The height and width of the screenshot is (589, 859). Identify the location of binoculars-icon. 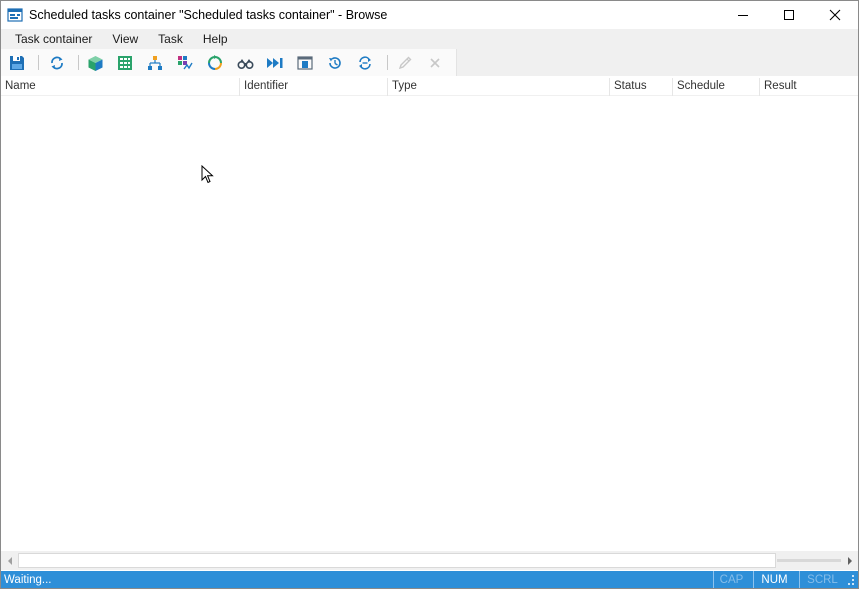
(245, 64).